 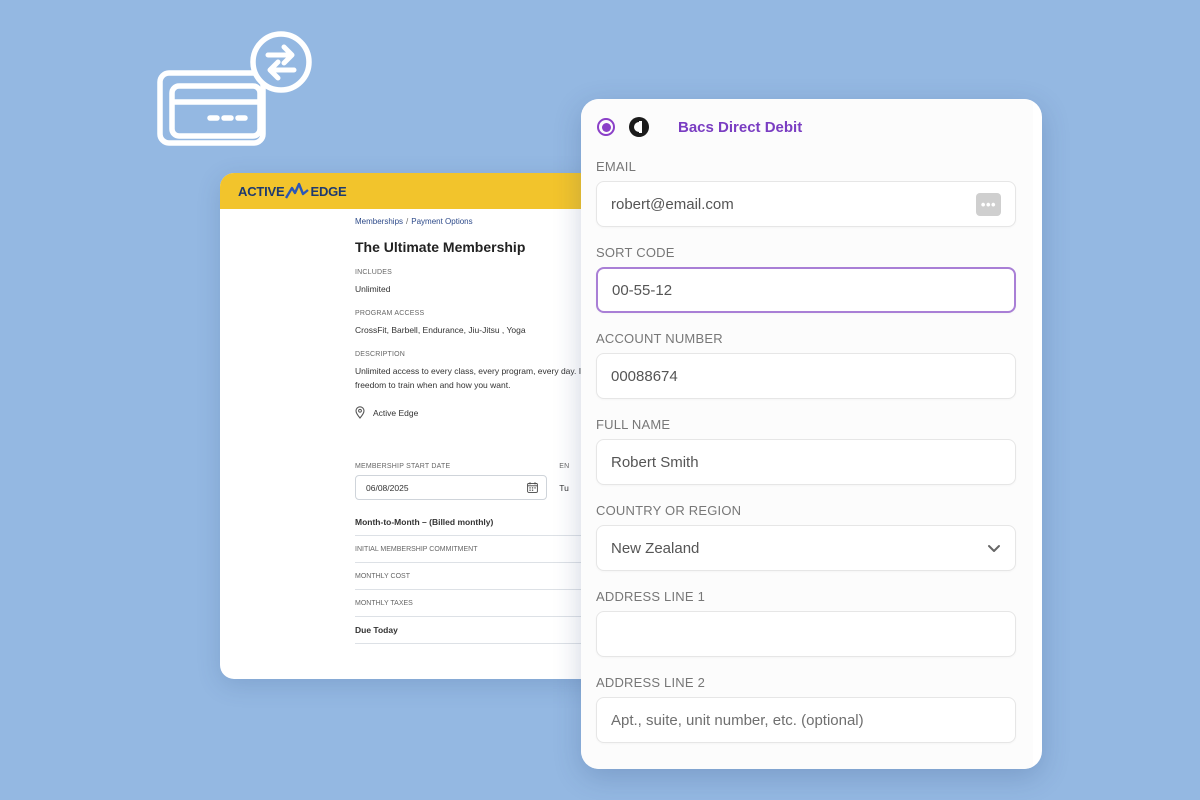 I want to click on bacs-logo-icon, so click(x=639, y=127).